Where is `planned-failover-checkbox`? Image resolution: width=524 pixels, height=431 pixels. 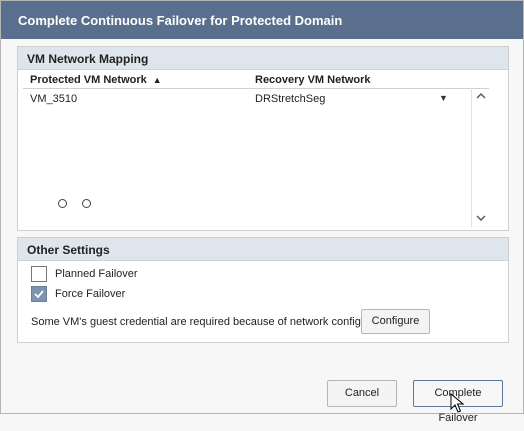 planned-failover-checkbox is located at coordinates (39, 274).